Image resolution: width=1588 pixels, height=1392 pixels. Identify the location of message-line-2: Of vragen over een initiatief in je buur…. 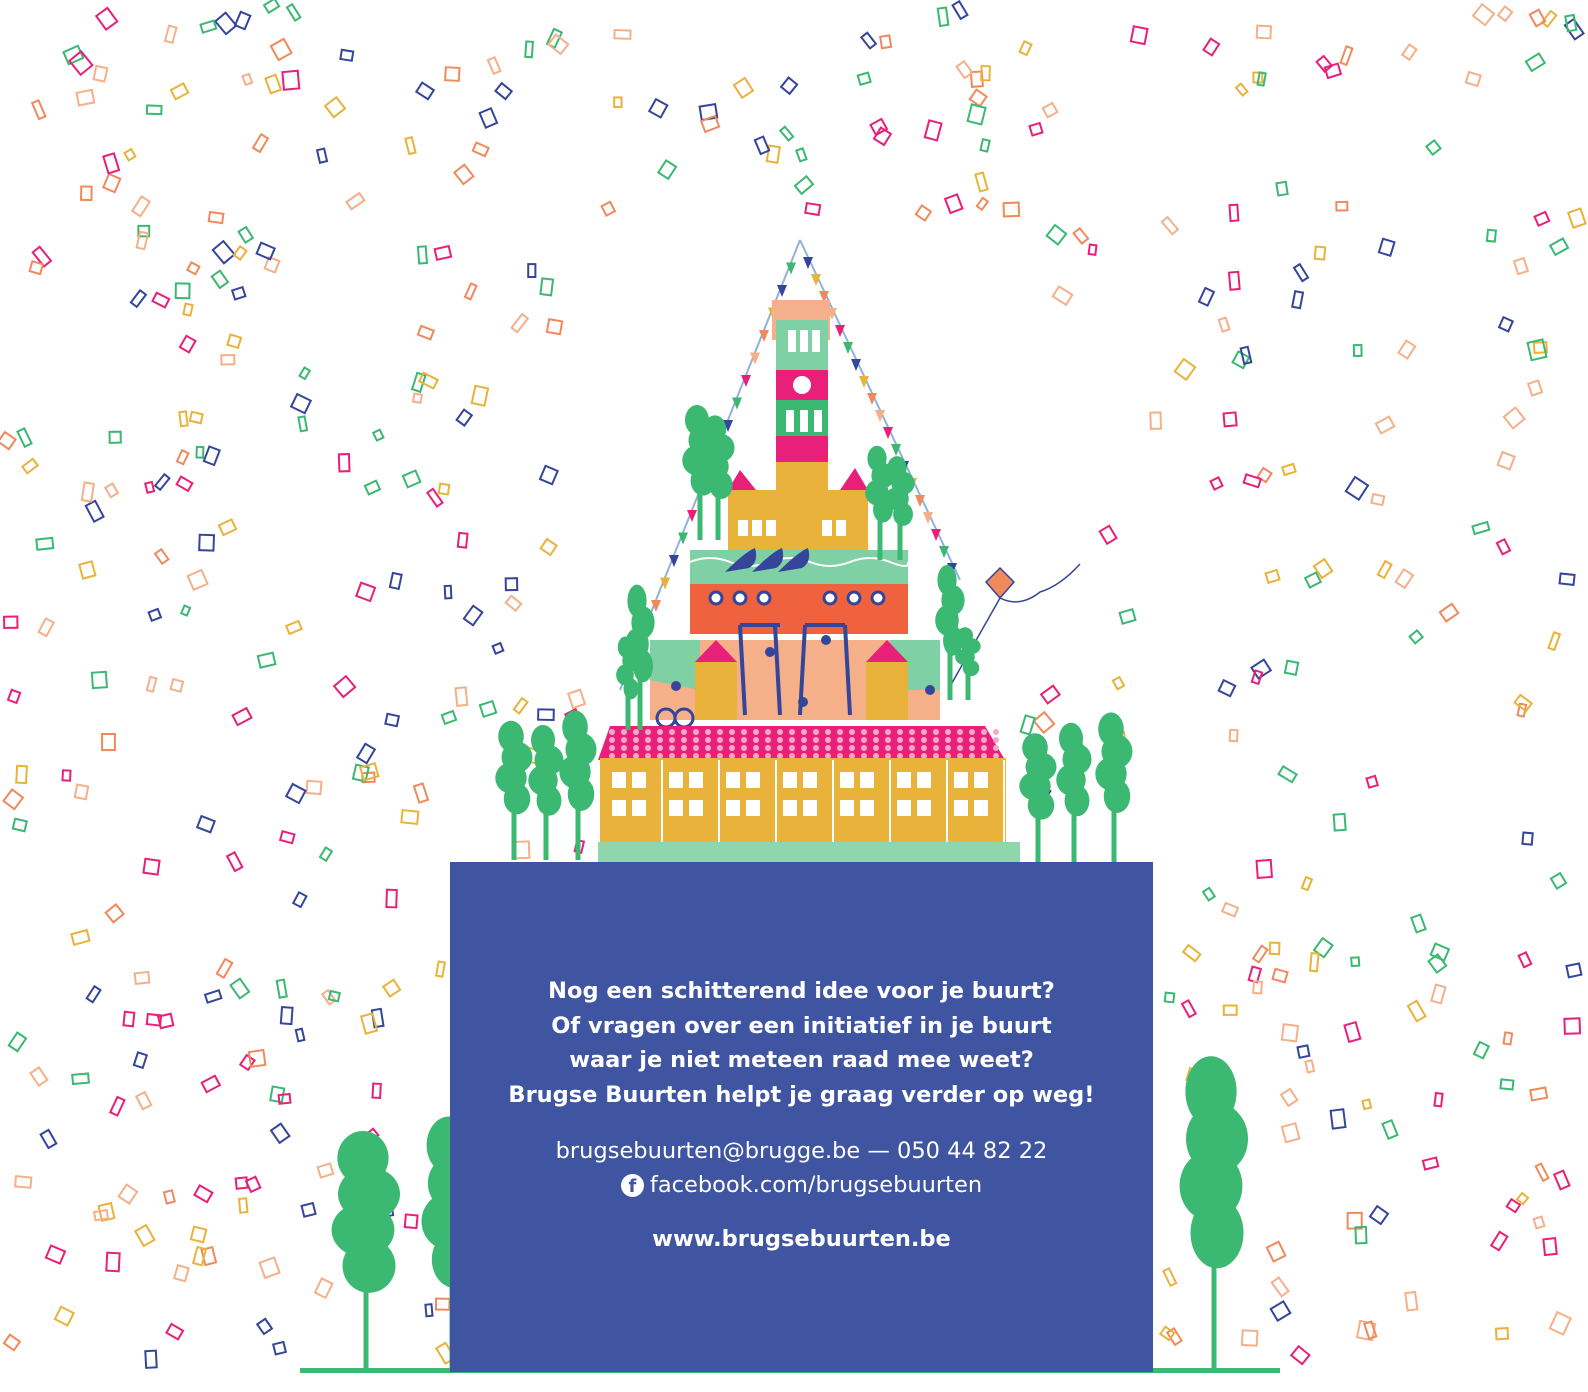
(801, 1025).